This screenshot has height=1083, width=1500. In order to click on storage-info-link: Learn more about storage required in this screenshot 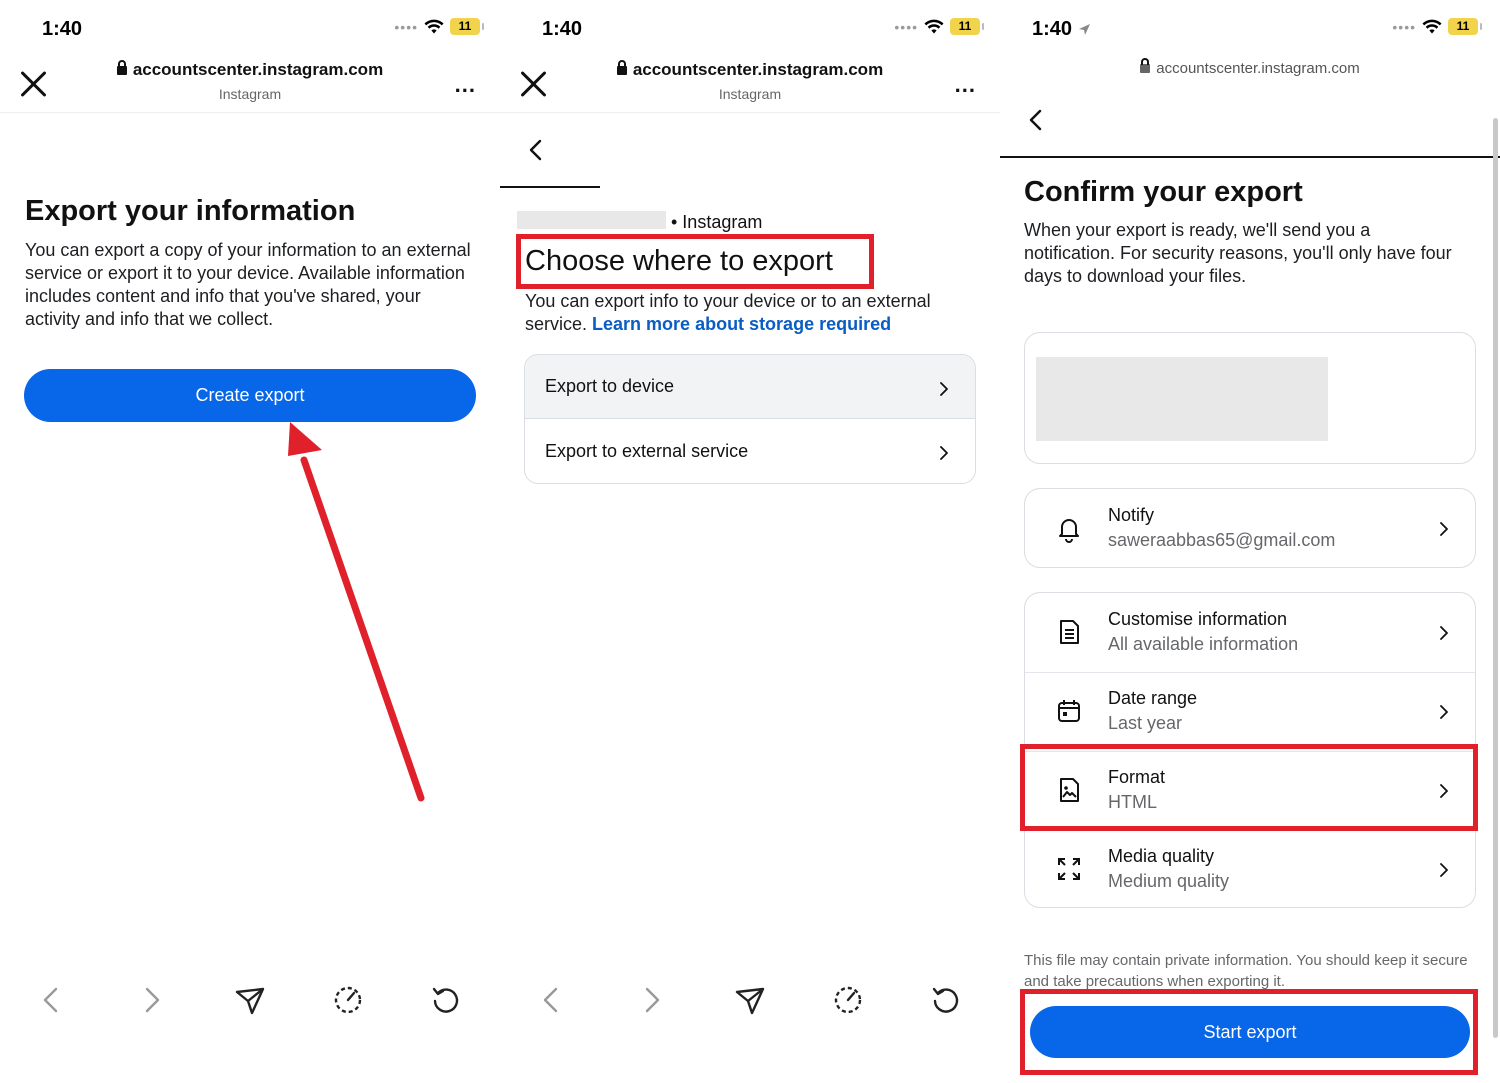, I will do `click(741, 324)`.